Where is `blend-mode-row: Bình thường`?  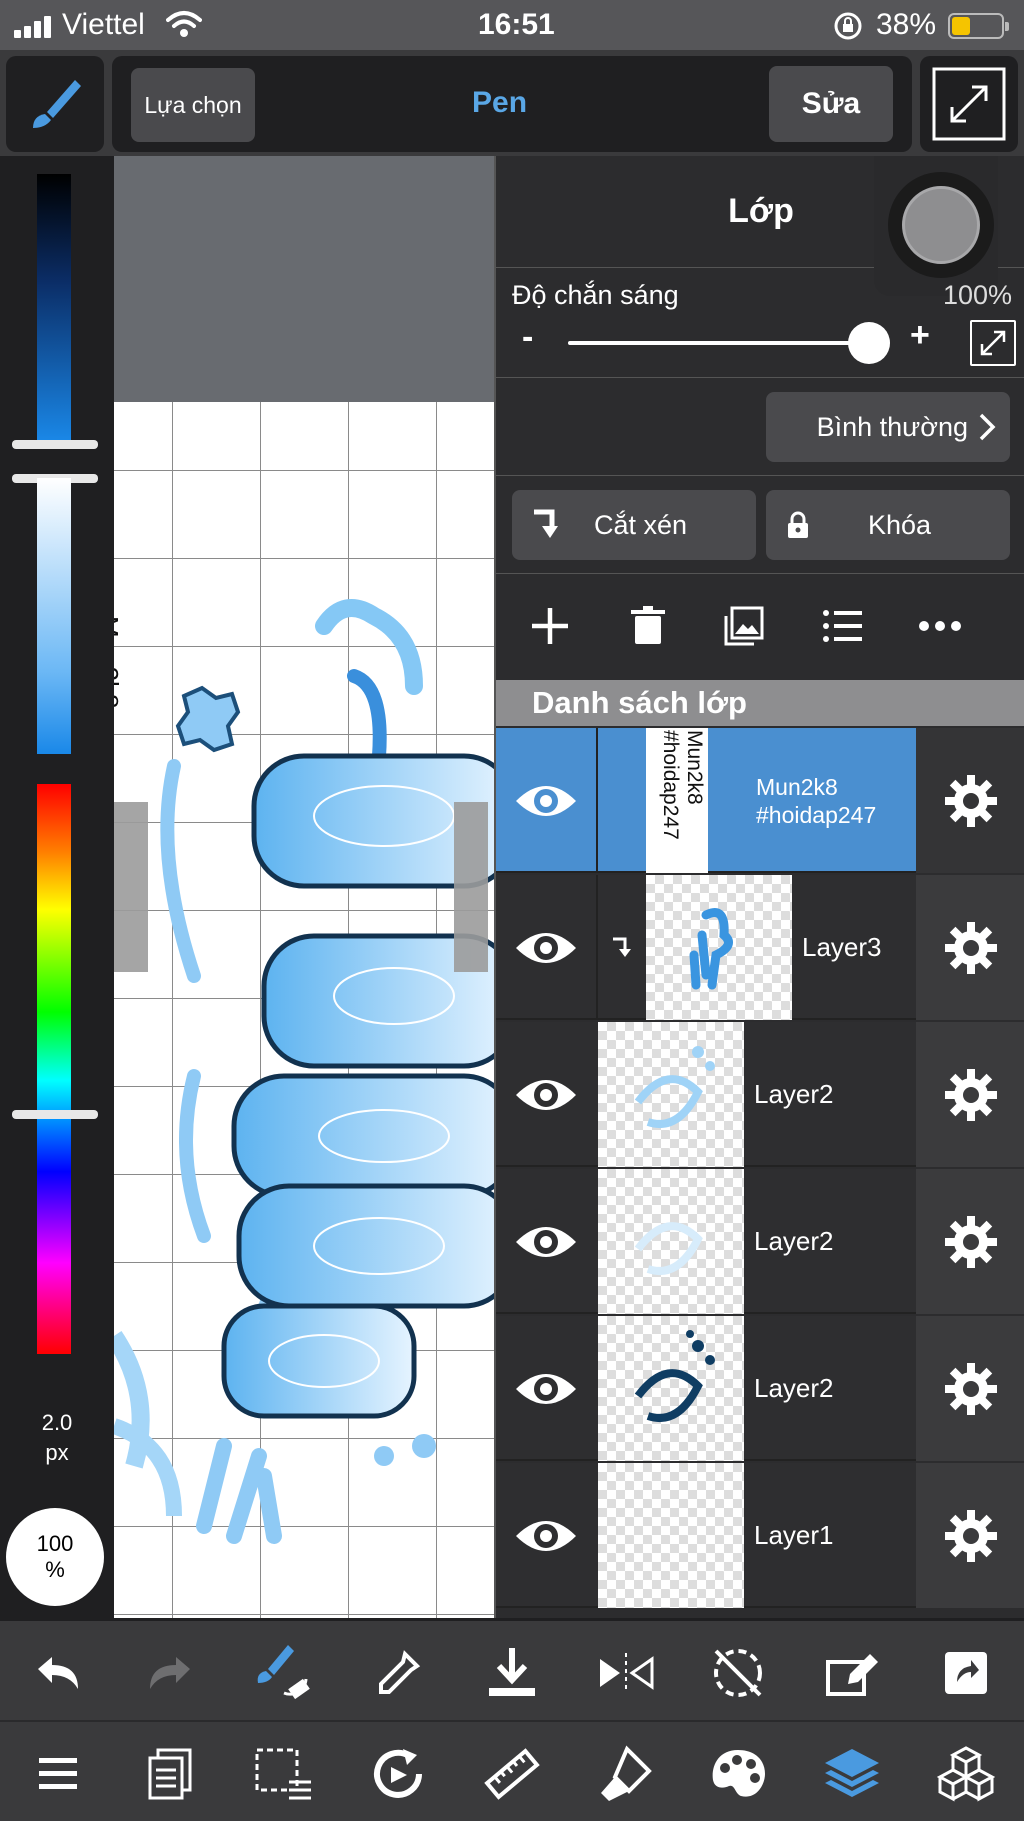
blend-mode-row: Bình thường is located at coordinates (760, 427).